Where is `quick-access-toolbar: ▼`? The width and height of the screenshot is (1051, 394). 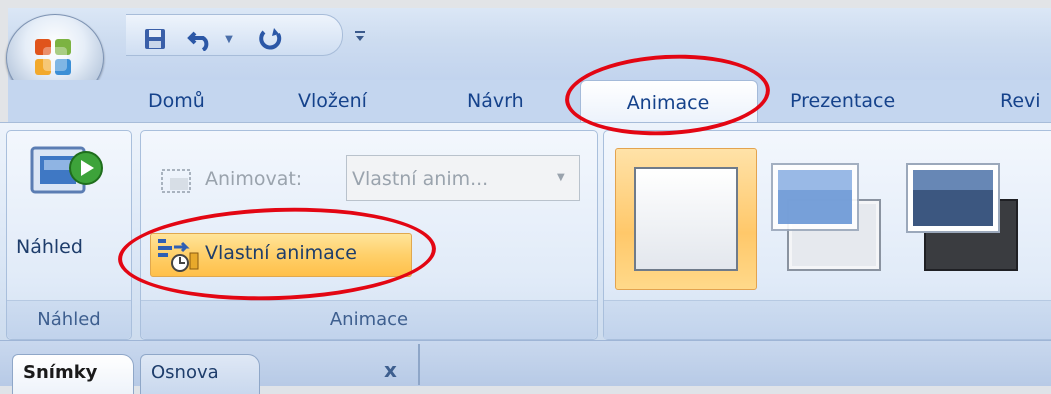
quick-access-toolbar: ▼ is located at coordinates (234, 35).